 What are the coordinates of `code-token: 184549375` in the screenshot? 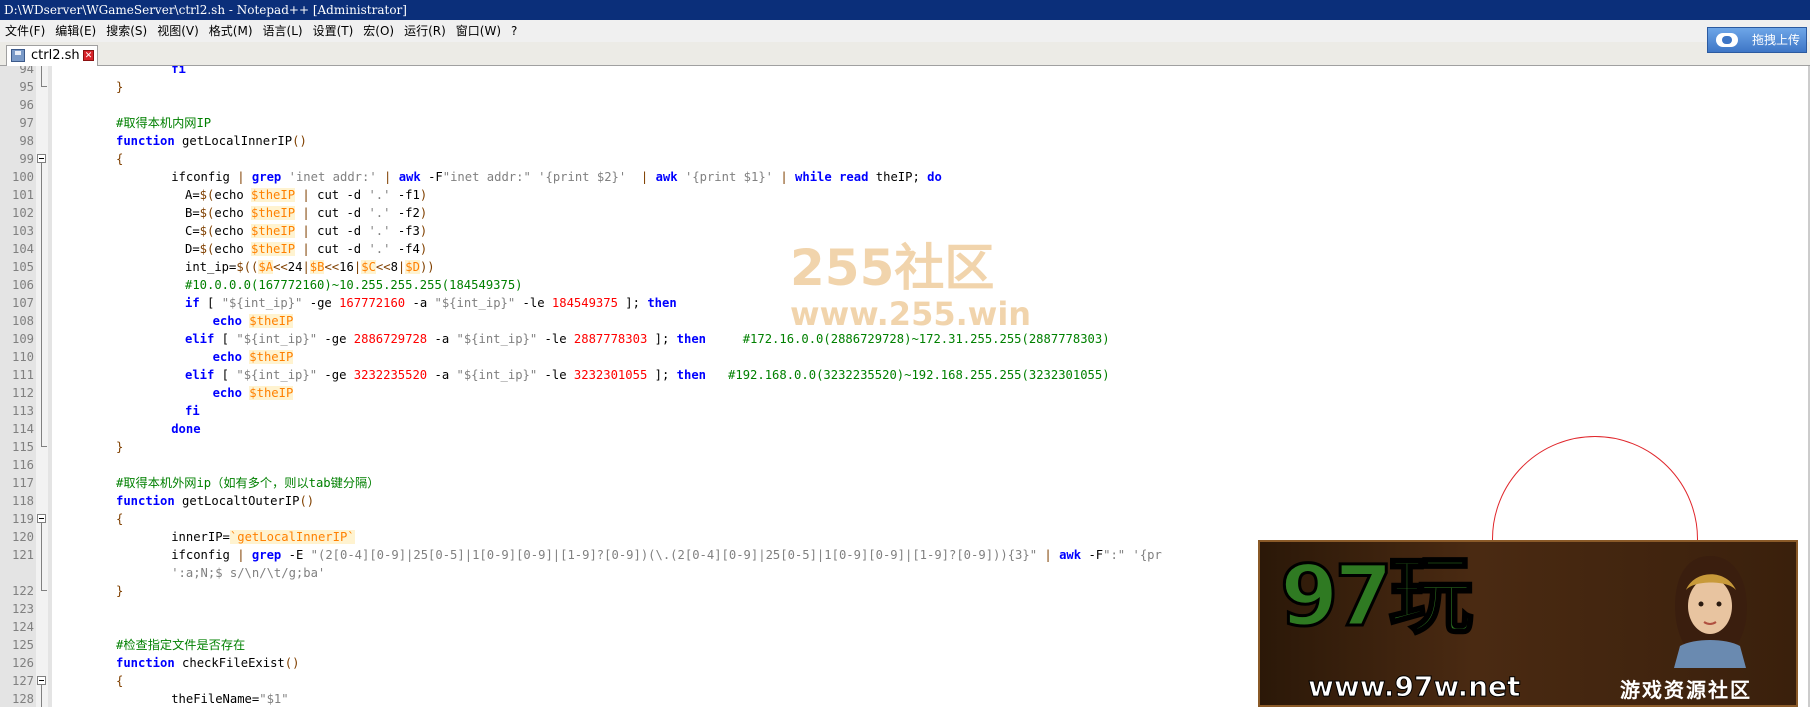 It's located at (584, 303).